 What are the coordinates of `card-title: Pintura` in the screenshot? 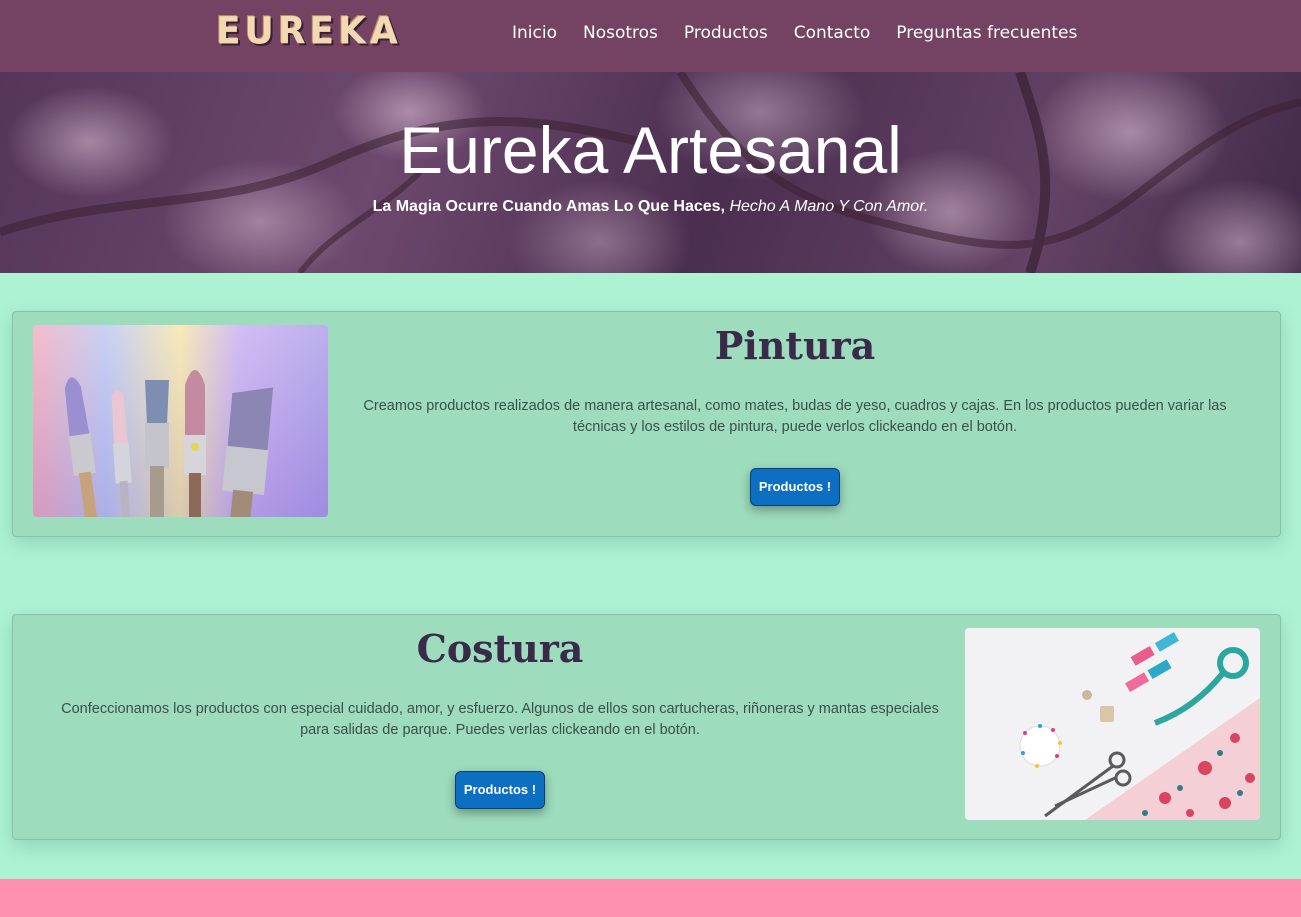 It's located at (795, 345).